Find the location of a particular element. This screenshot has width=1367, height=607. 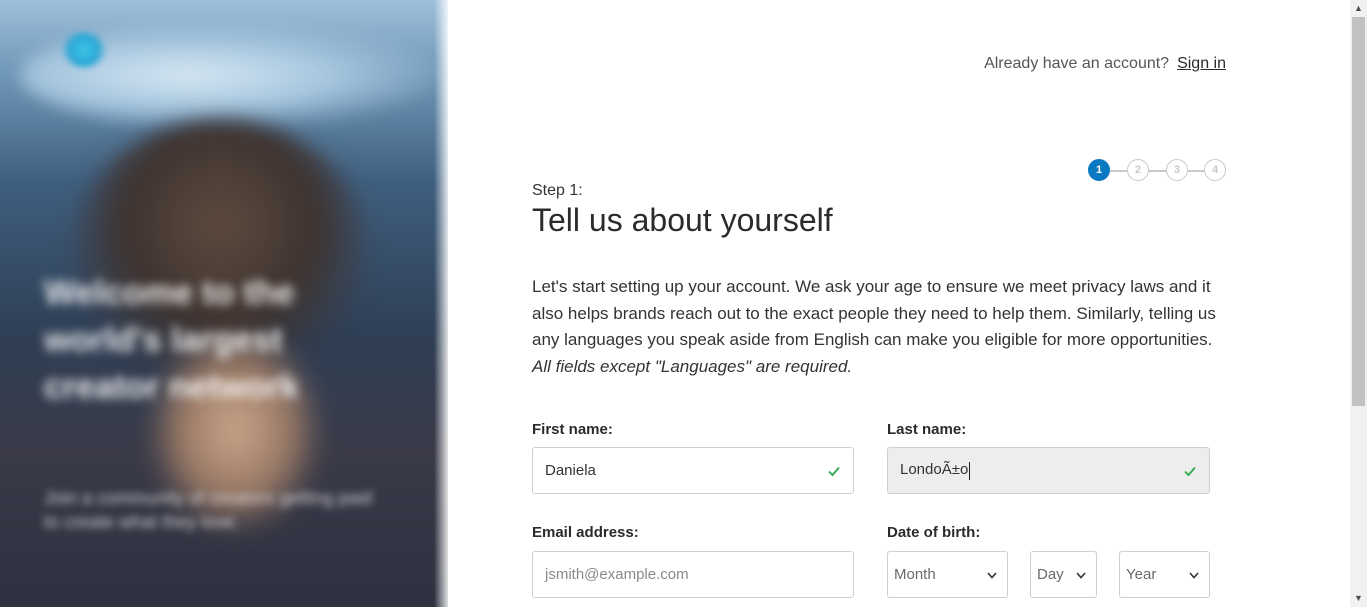

email-field: jsmith@example.com is located at coordinates (693, 574).